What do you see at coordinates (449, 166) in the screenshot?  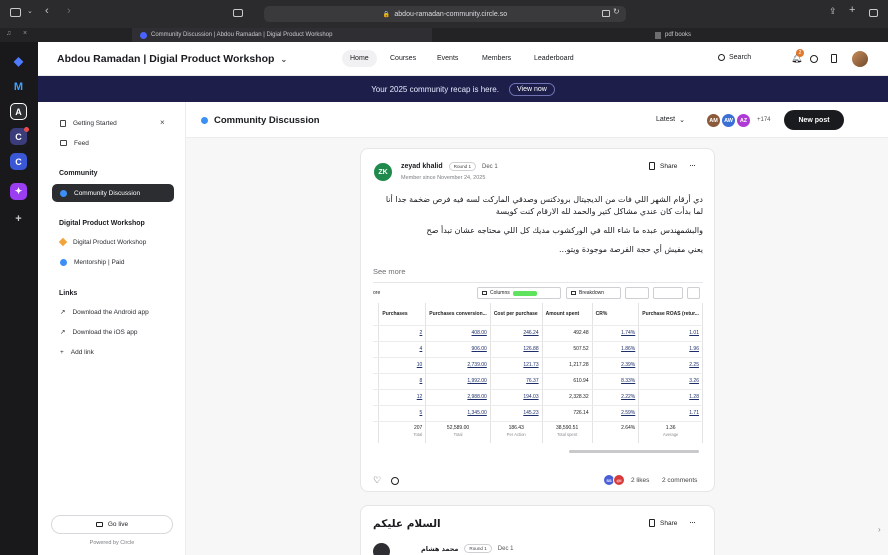 I see `post-meta: zeyad khalid Round 1 Dec 1` at bounding box center [449, 166].